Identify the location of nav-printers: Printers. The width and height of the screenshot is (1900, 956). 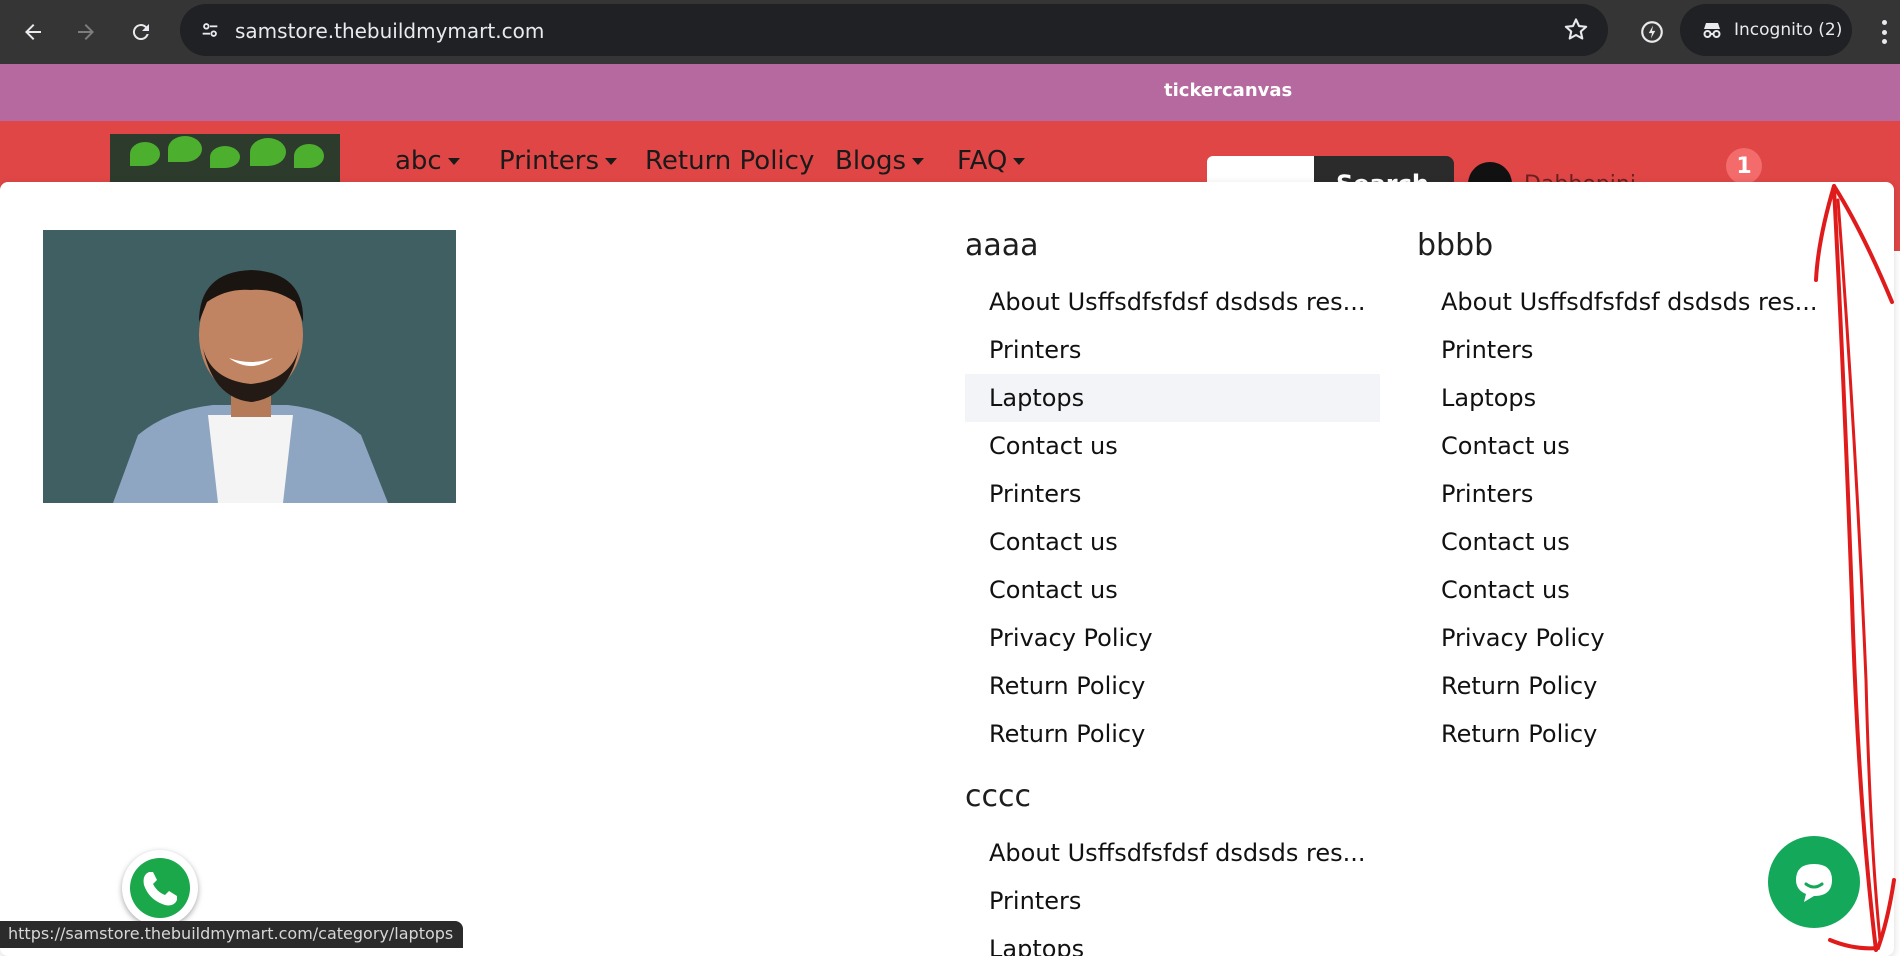
(572, 161).